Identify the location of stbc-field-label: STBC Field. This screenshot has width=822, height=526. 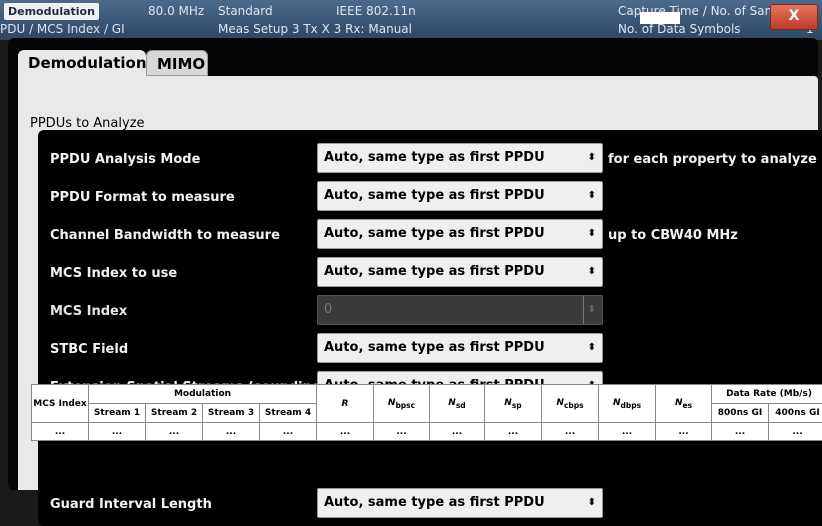
(89, 349).